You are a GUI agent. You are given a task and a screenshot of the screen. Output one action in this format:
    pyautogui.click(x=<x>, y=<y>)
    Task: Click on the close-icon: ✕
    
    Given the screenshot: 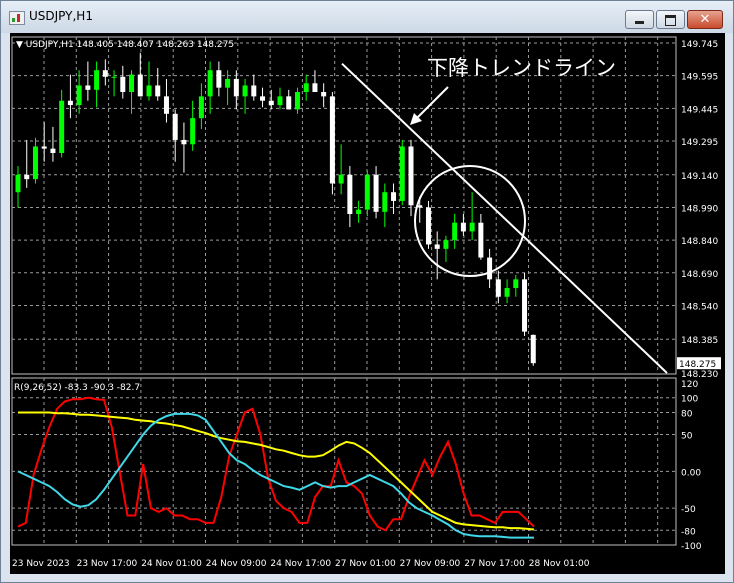 What is the action you would take?
    pyautogui.click(x=705, y=19)
    